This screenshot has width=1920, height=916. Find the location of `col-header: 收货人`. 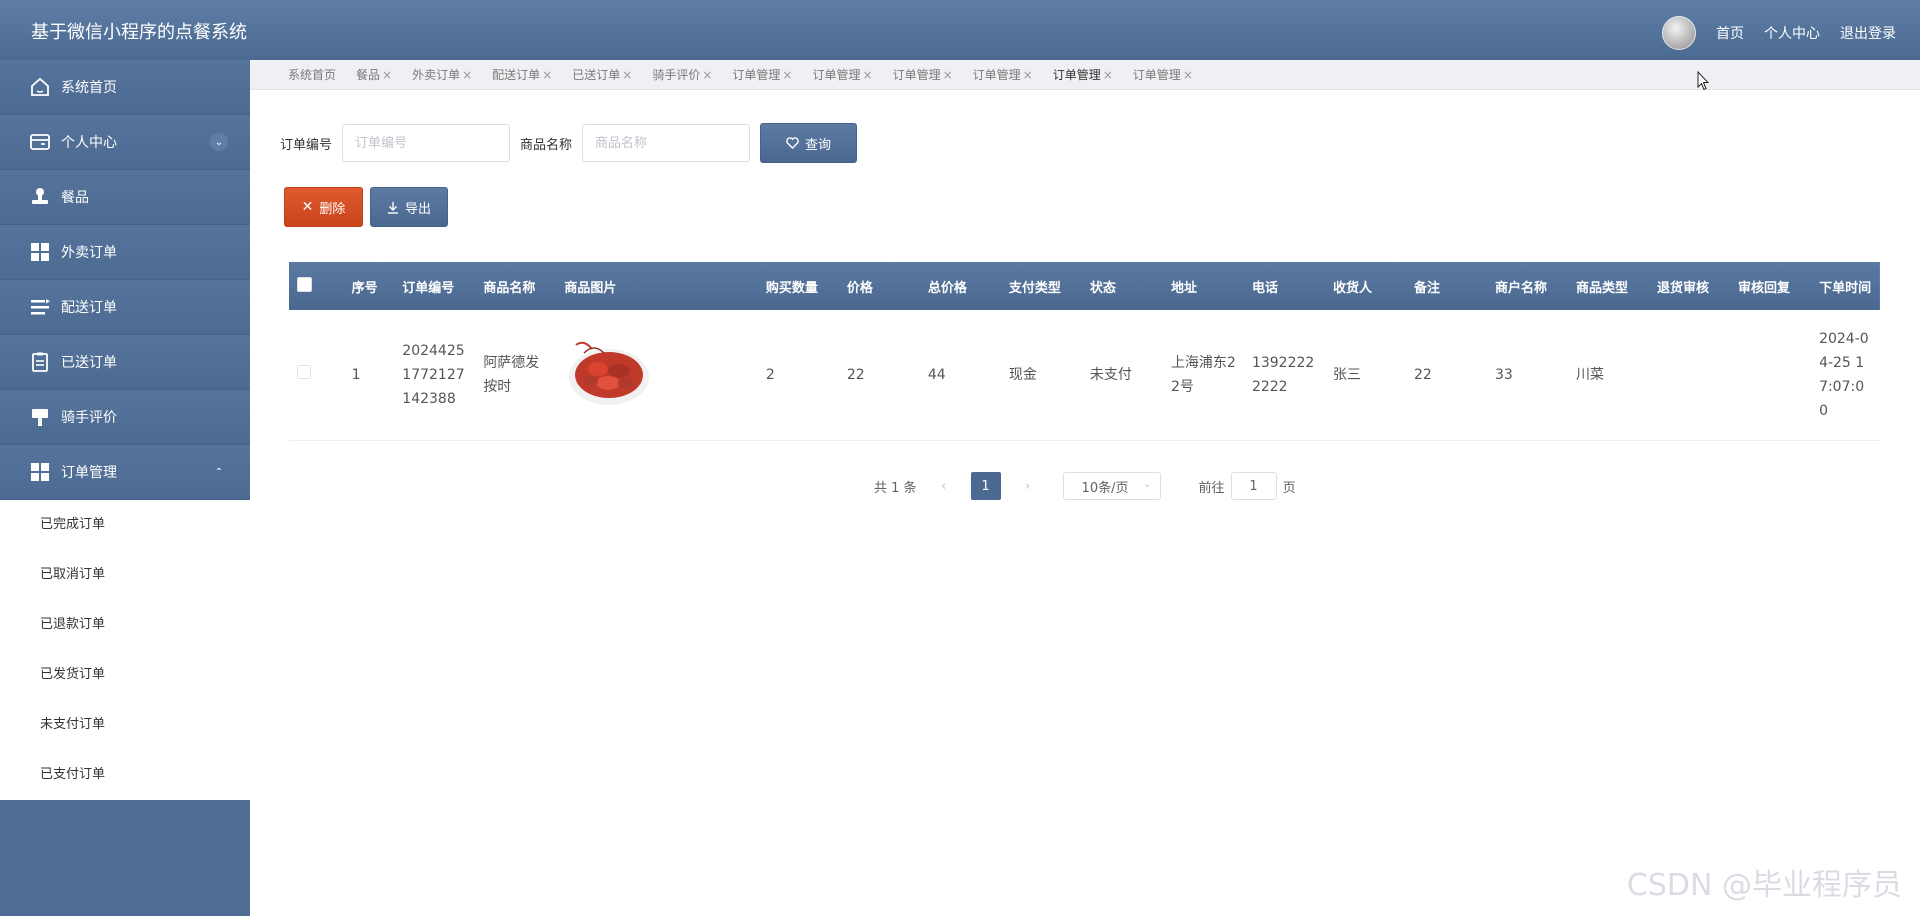

col-header: 收货人 is located at coordinates (1352, 288).